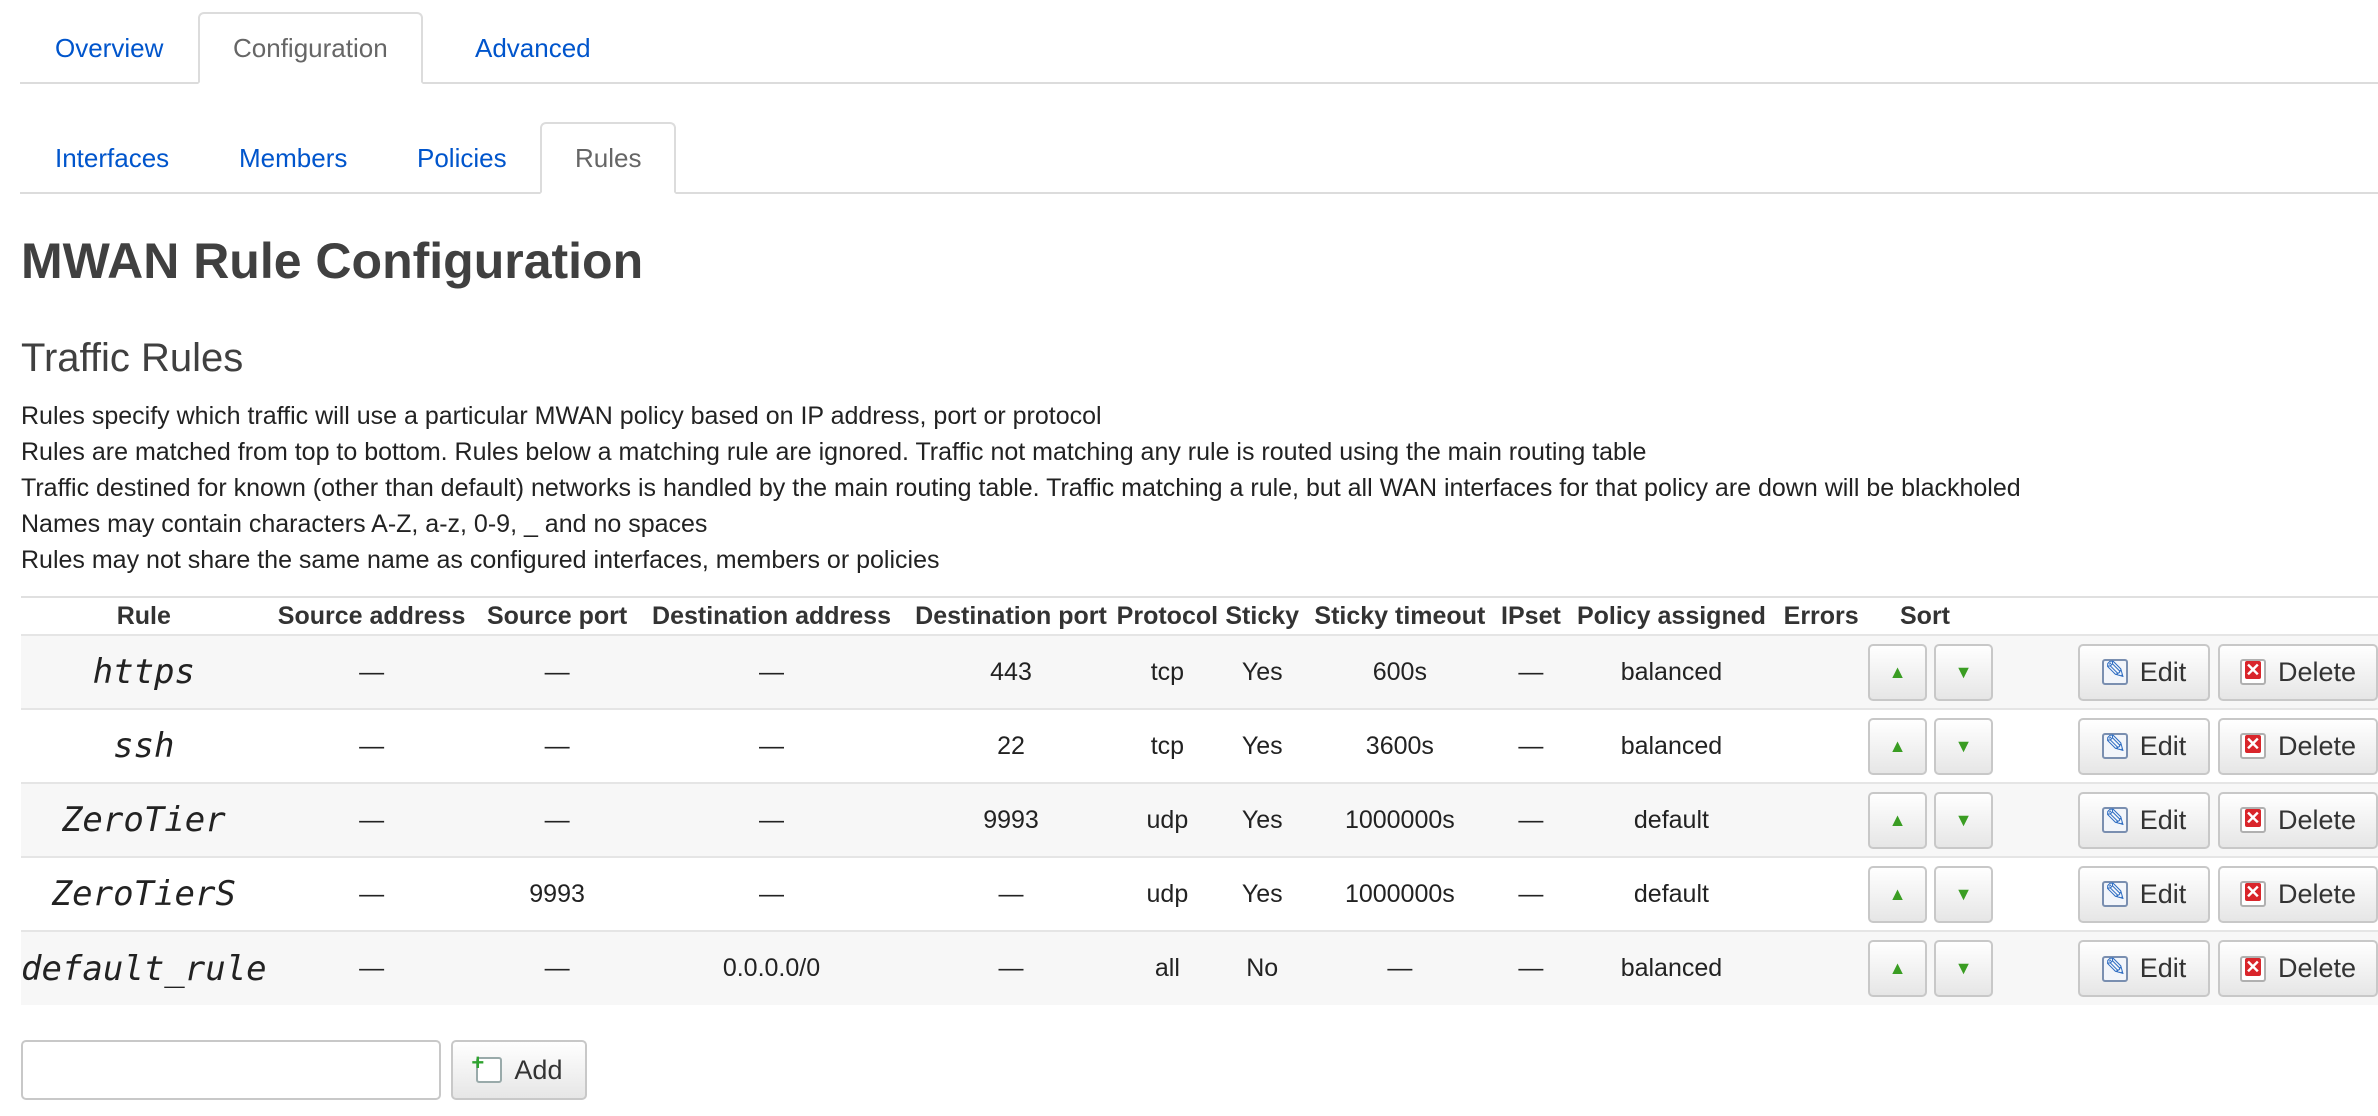  What do you see at coordinates (144, 745) in the screenshot?
I see `rule-name-cell: ssh` at bounding box center [144, 745].